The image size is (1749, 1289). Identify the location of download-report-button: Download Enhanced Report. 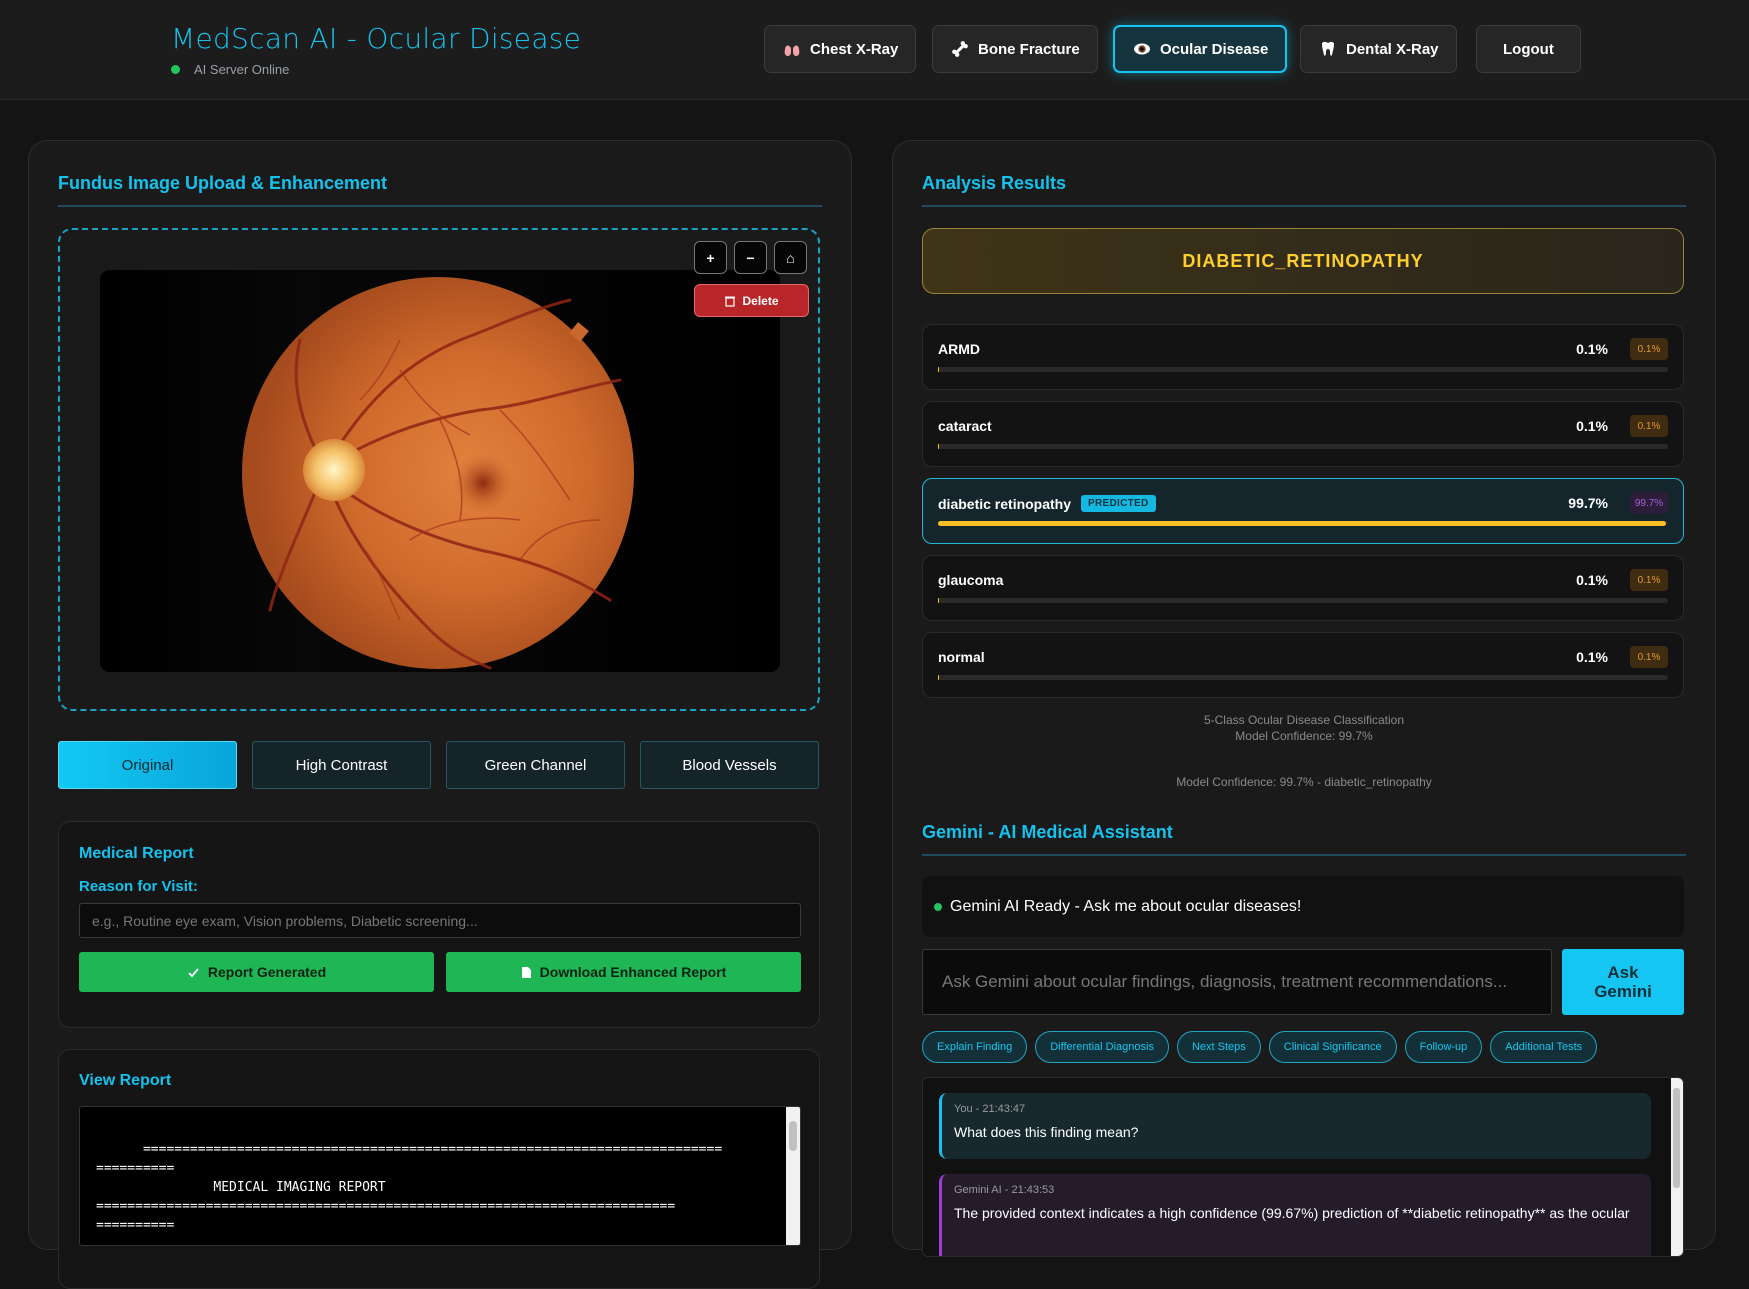
(623, 972).